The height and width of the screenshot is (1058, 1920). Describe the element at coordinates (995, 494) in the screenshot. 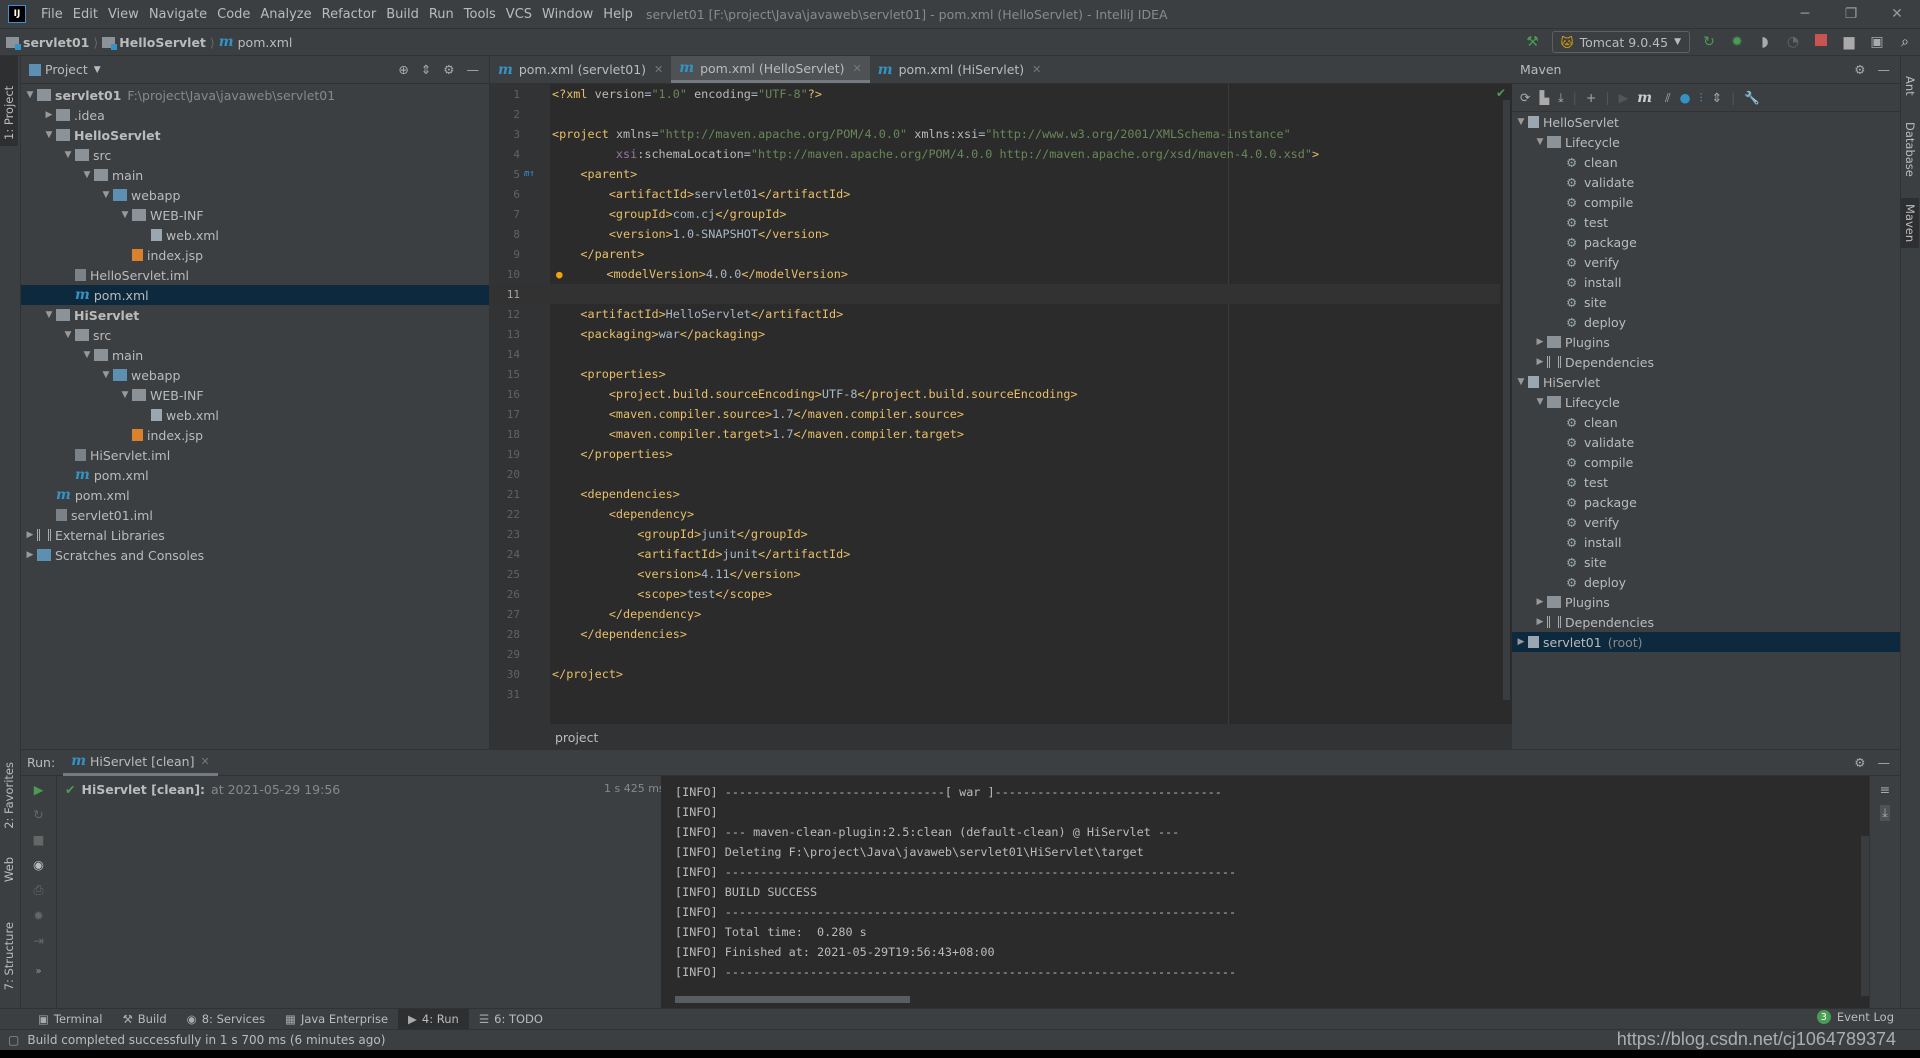

I see `code-line: 21 <dependencies>` at that location.